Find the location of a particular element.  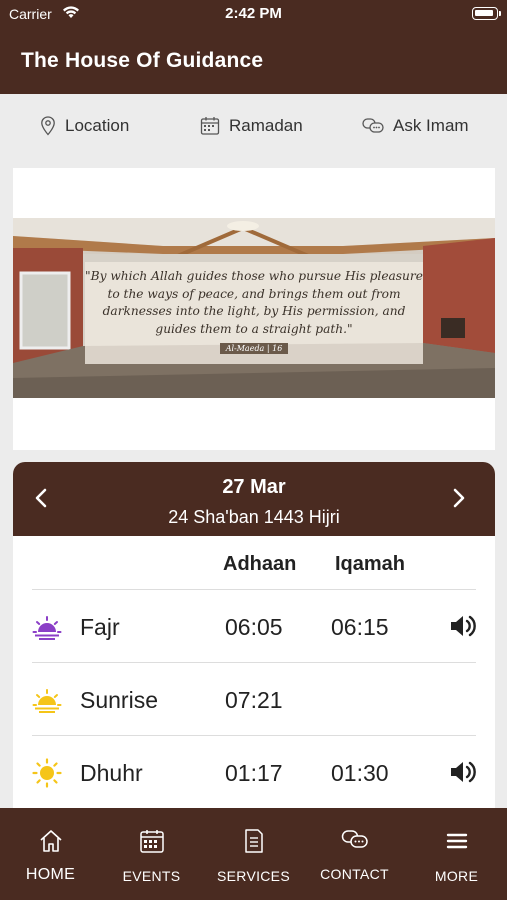

prayer-name: Fajr is located at coordinates (100, 627).